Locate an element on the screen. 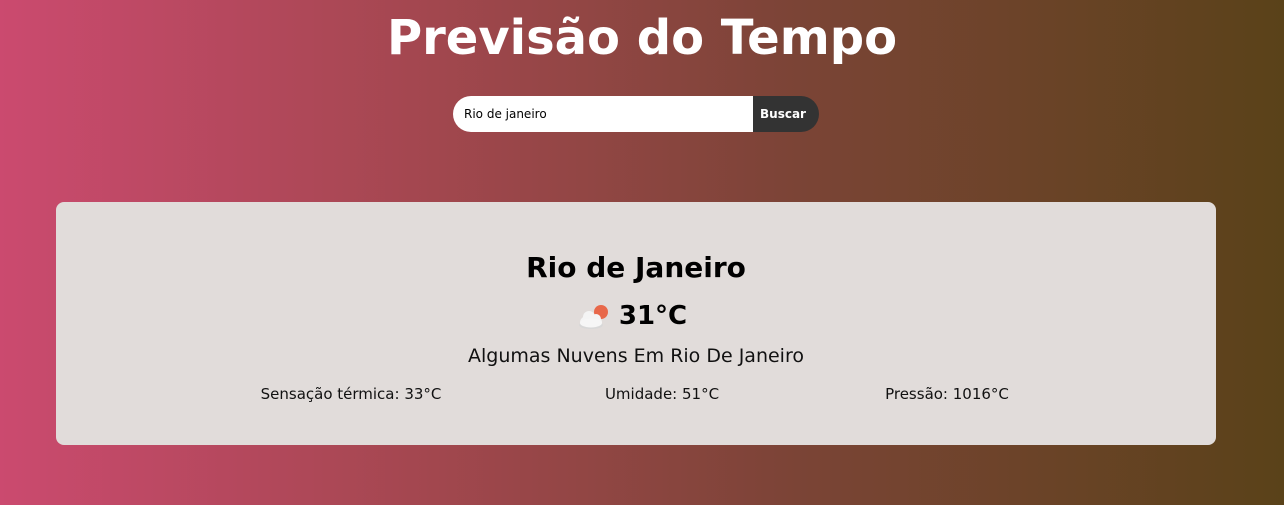 The height and width of the screenshot is (505, 1284). search-bar: Buscar is located at coordinates (636, 114).